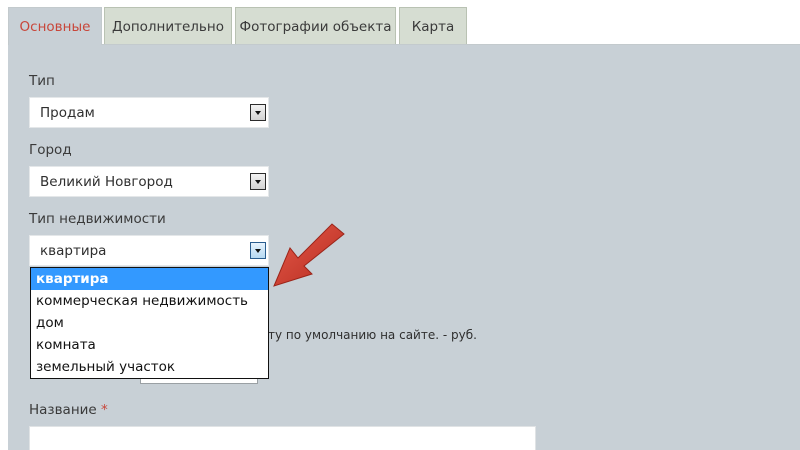  I want to click on tab-basic: Основные, so click(55, 26).